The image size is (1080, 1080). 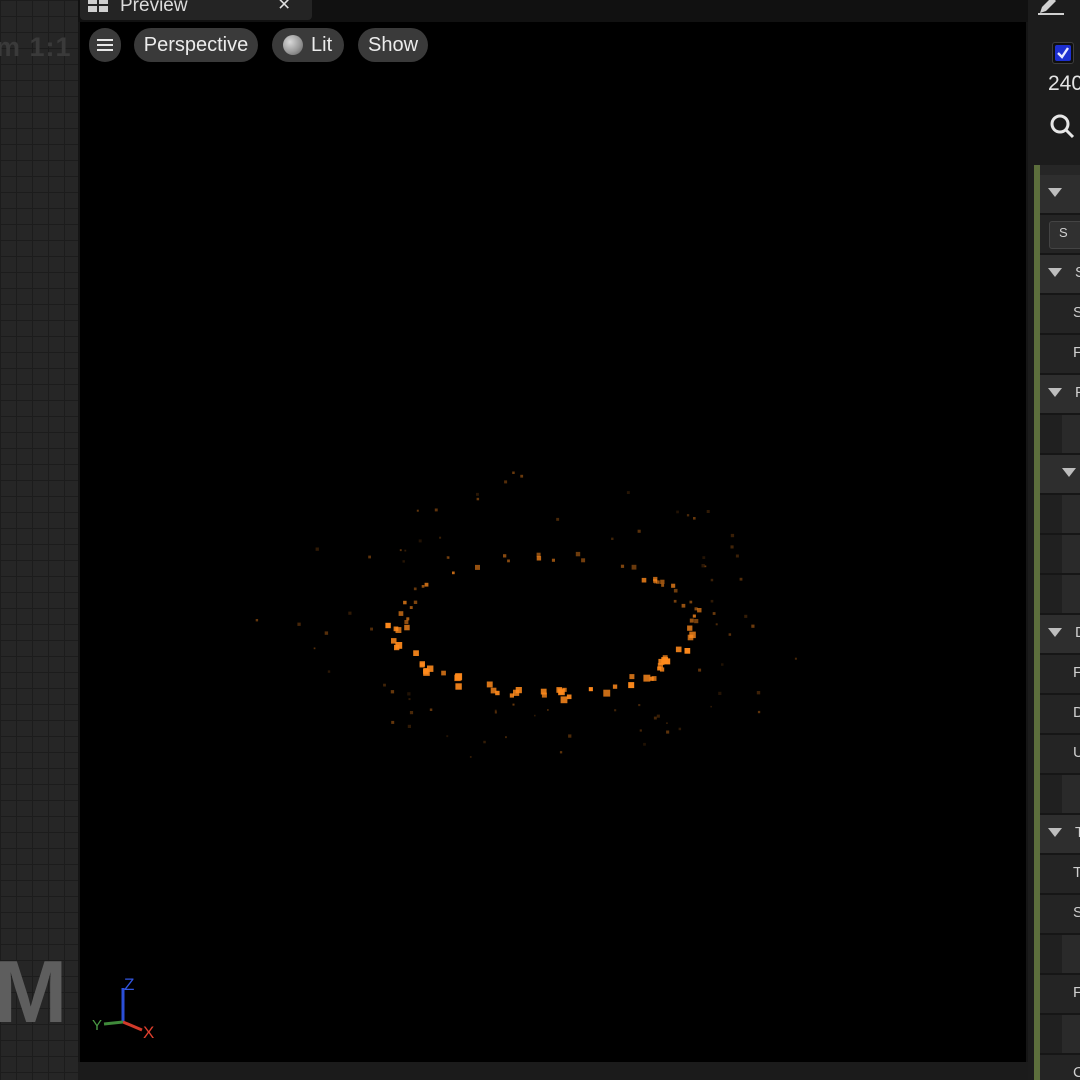 What do you see at coordinates (1060, 835) in the screenshot?
I see `details-section-header: T` at bounding box center [1060, 835].